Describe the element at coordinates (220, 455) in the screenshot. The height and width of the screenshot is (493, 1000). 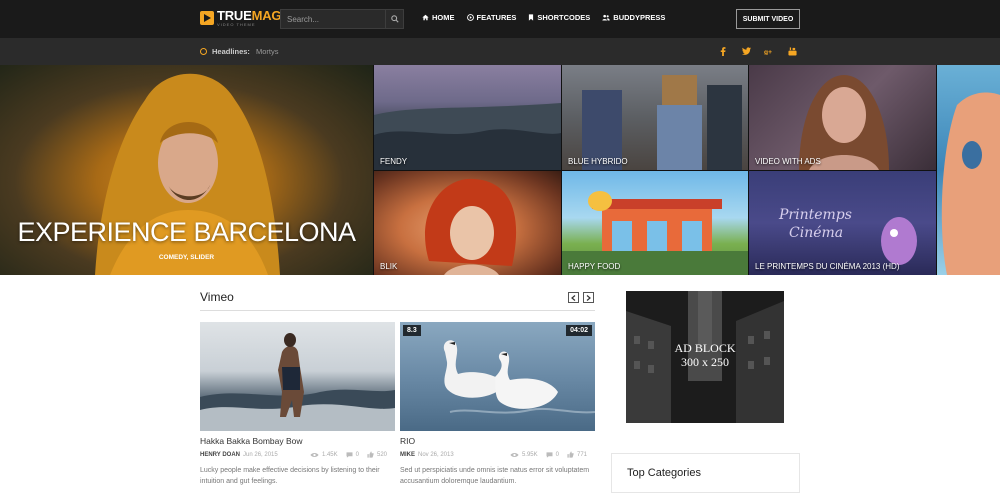
I see `video-author: HENRY DOAN` at that location.